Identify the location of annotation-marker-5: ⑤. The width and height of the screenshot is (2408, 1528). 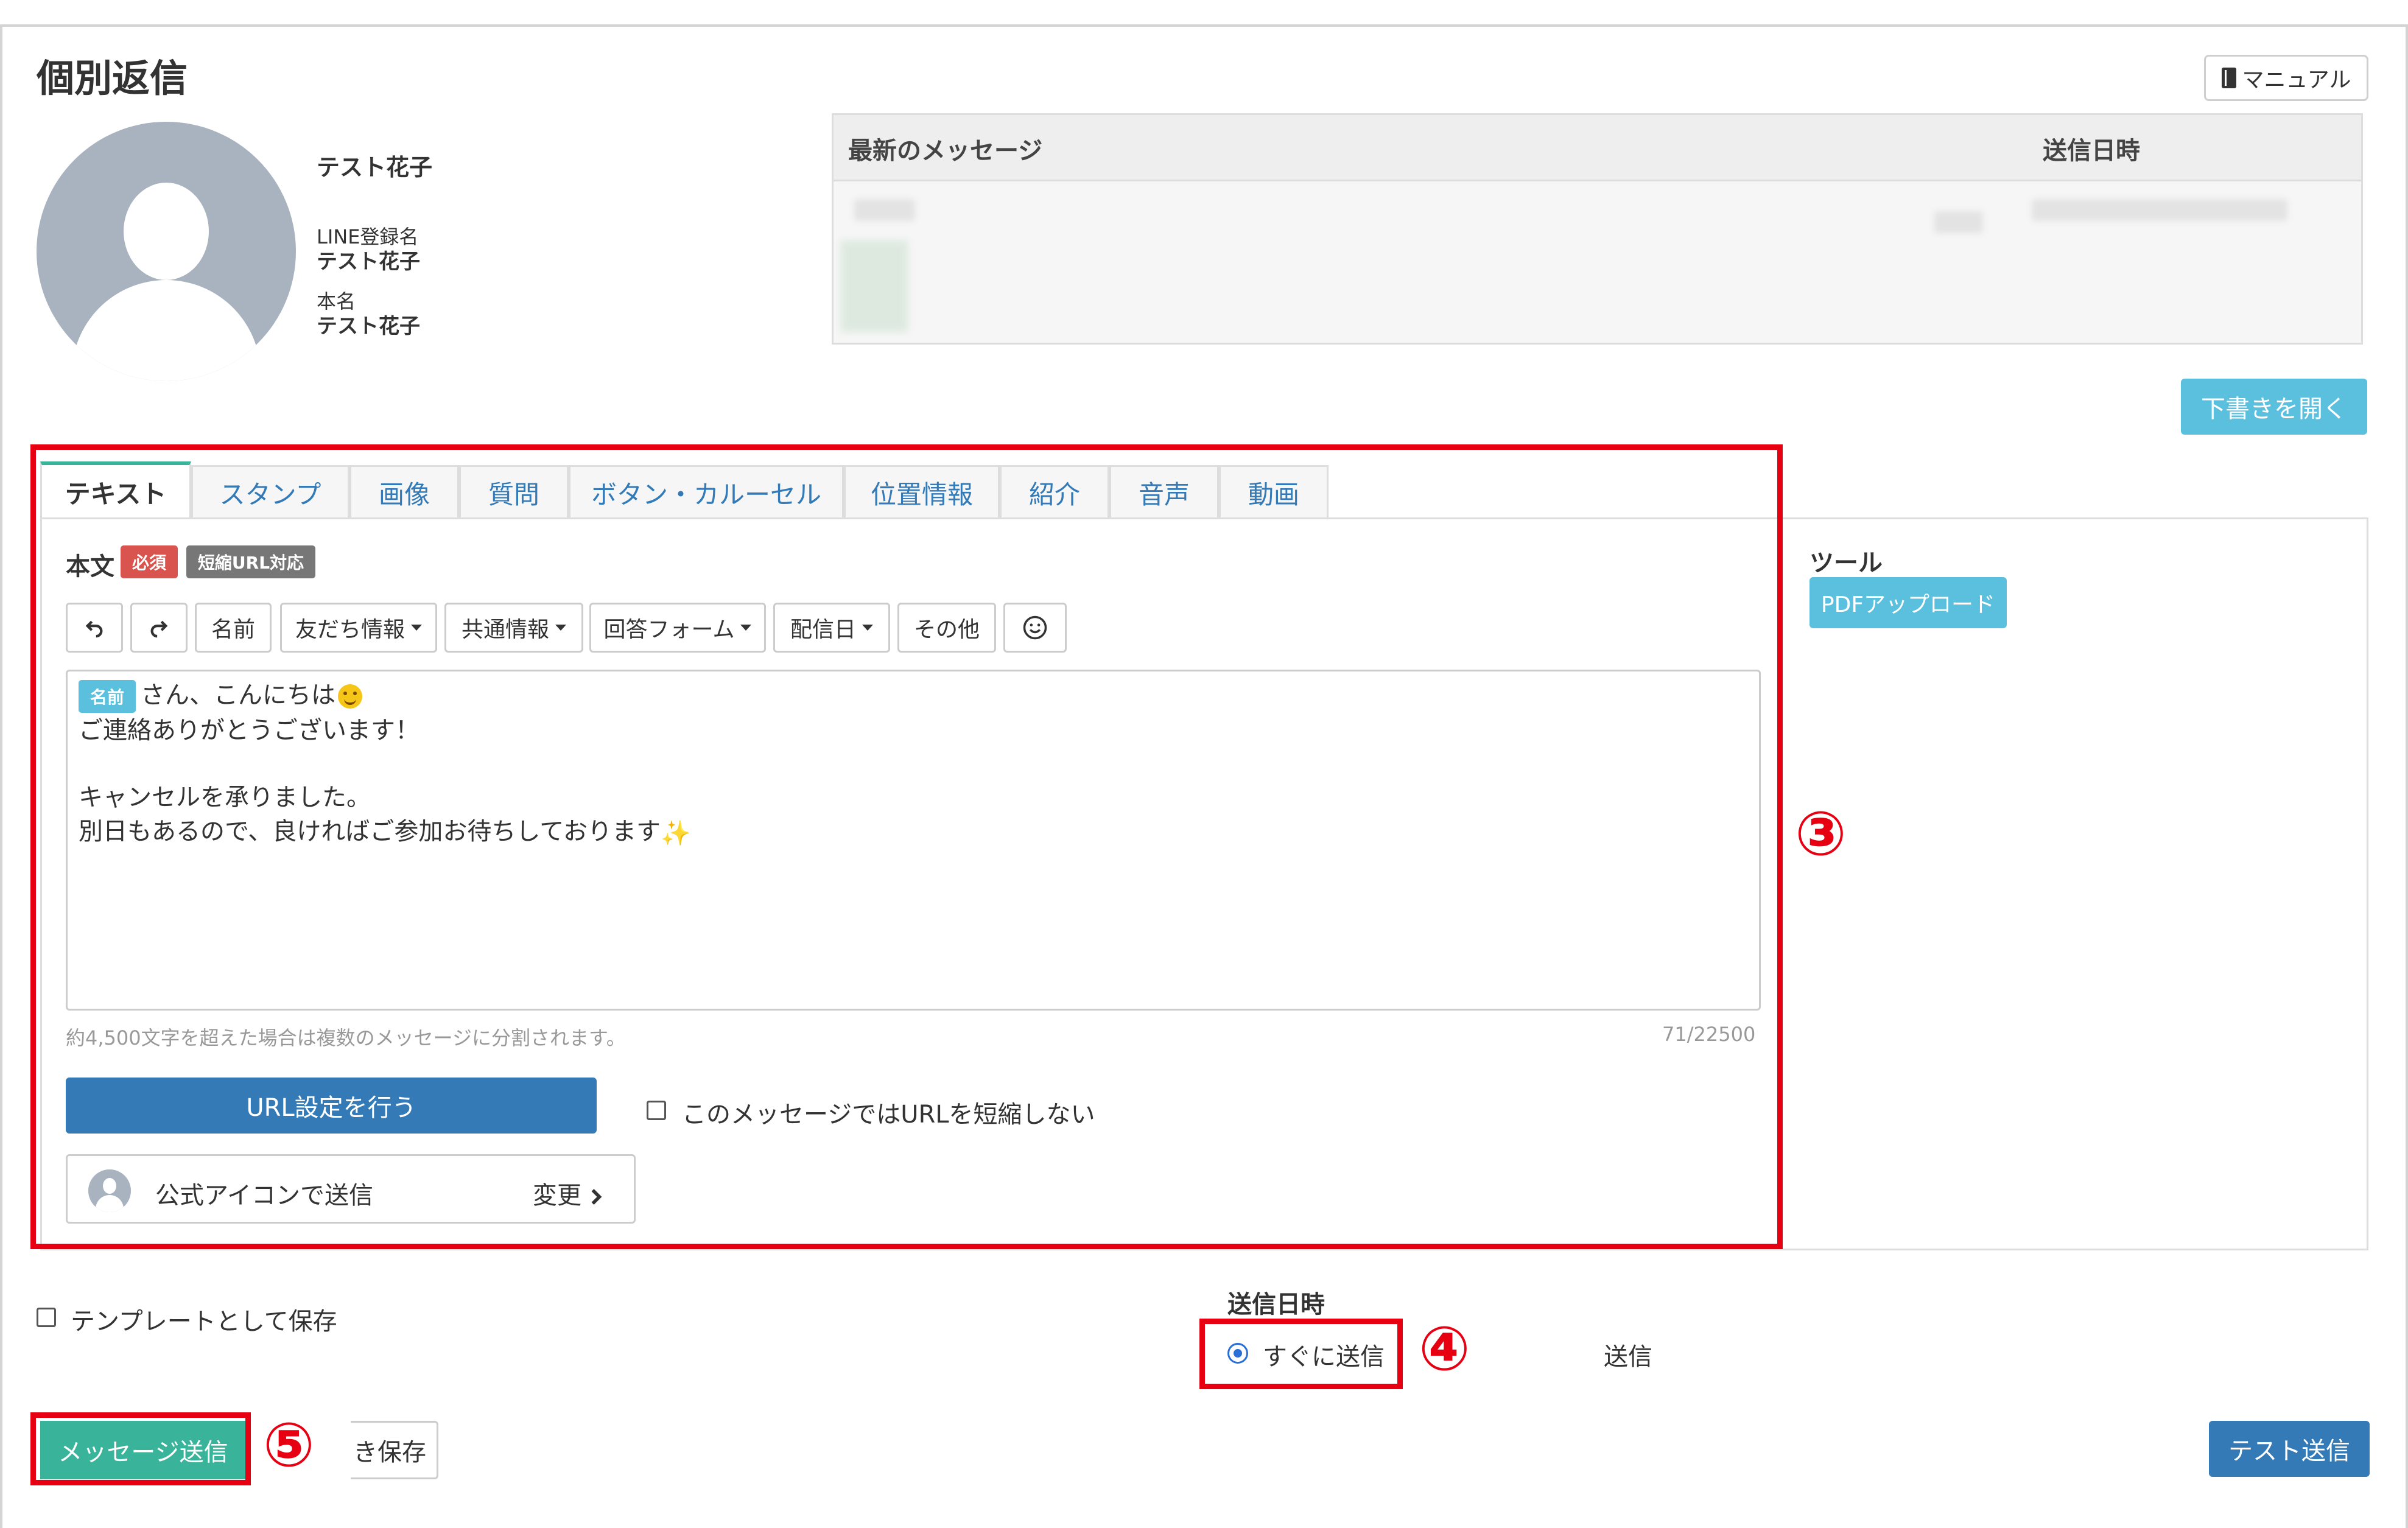
(289, 1445).